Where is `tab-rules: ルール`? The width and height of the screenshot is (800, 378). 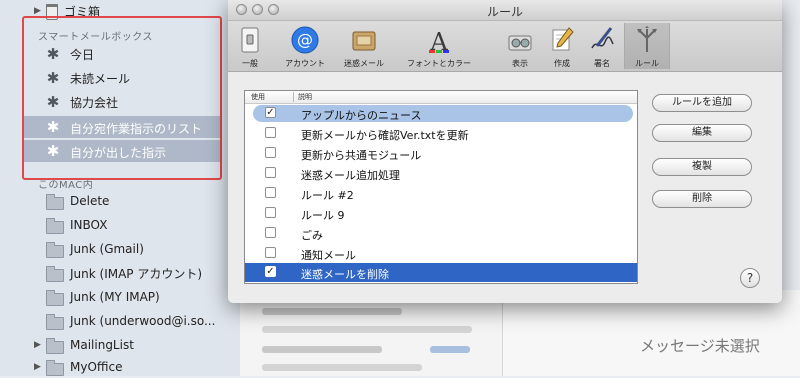 tab-rules: ルール is located at coordinates (647, 46).